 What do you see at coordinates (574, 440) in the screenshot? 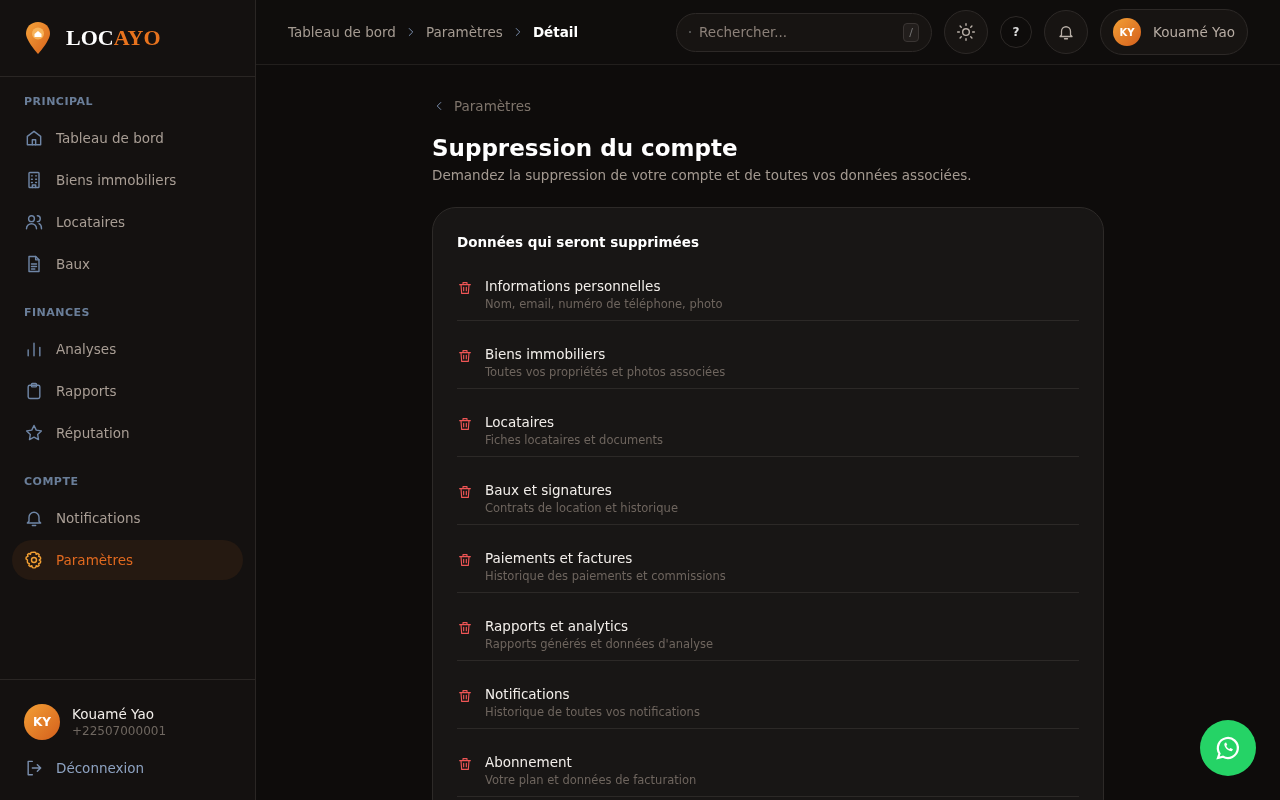
I see `item-description: Fiches locataires et documents` at bounding box center [574, 440].